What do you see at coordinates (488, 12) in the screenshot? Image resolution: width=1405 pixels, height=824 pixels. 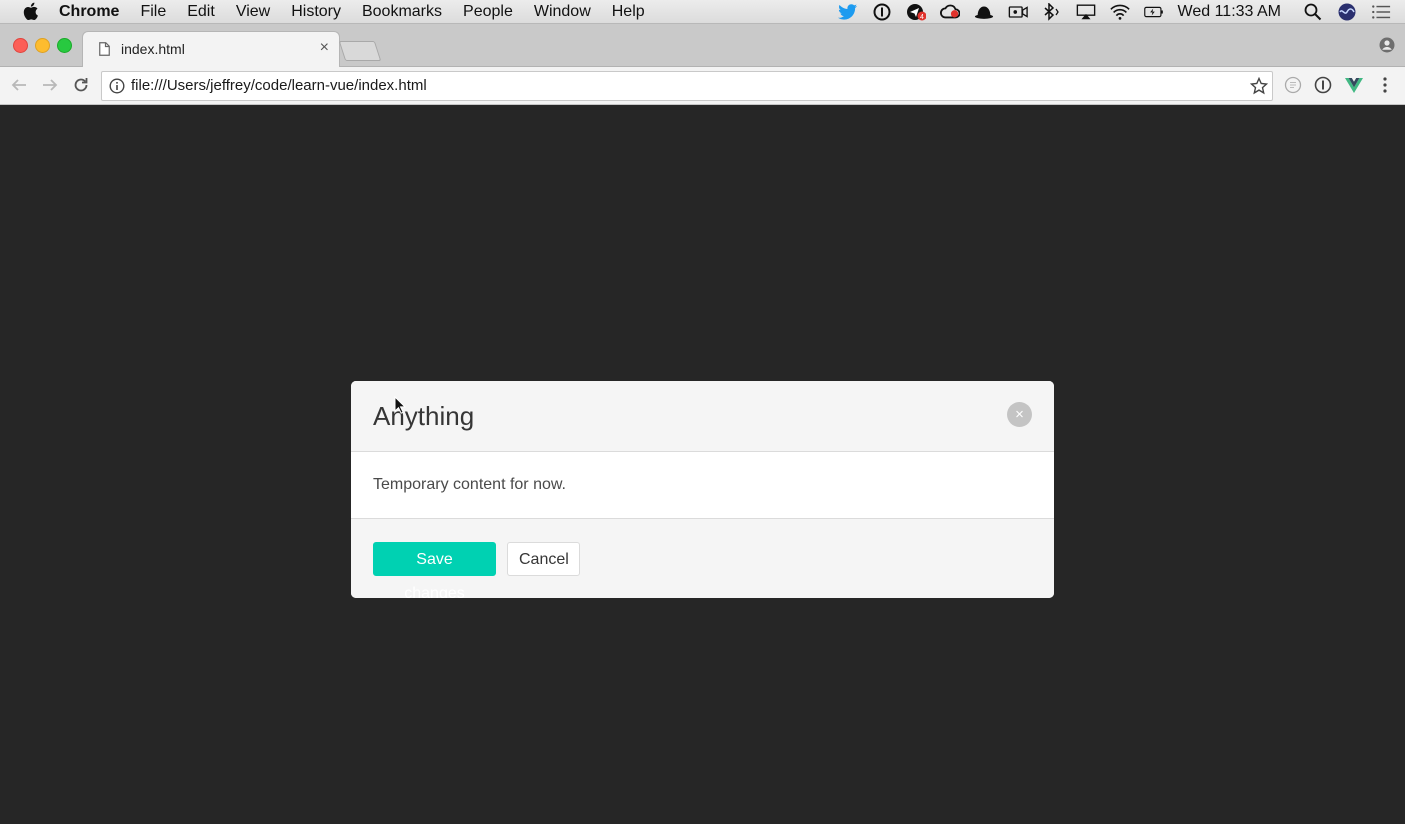 I see `menu-people: People` at bounding box center [488, 12].